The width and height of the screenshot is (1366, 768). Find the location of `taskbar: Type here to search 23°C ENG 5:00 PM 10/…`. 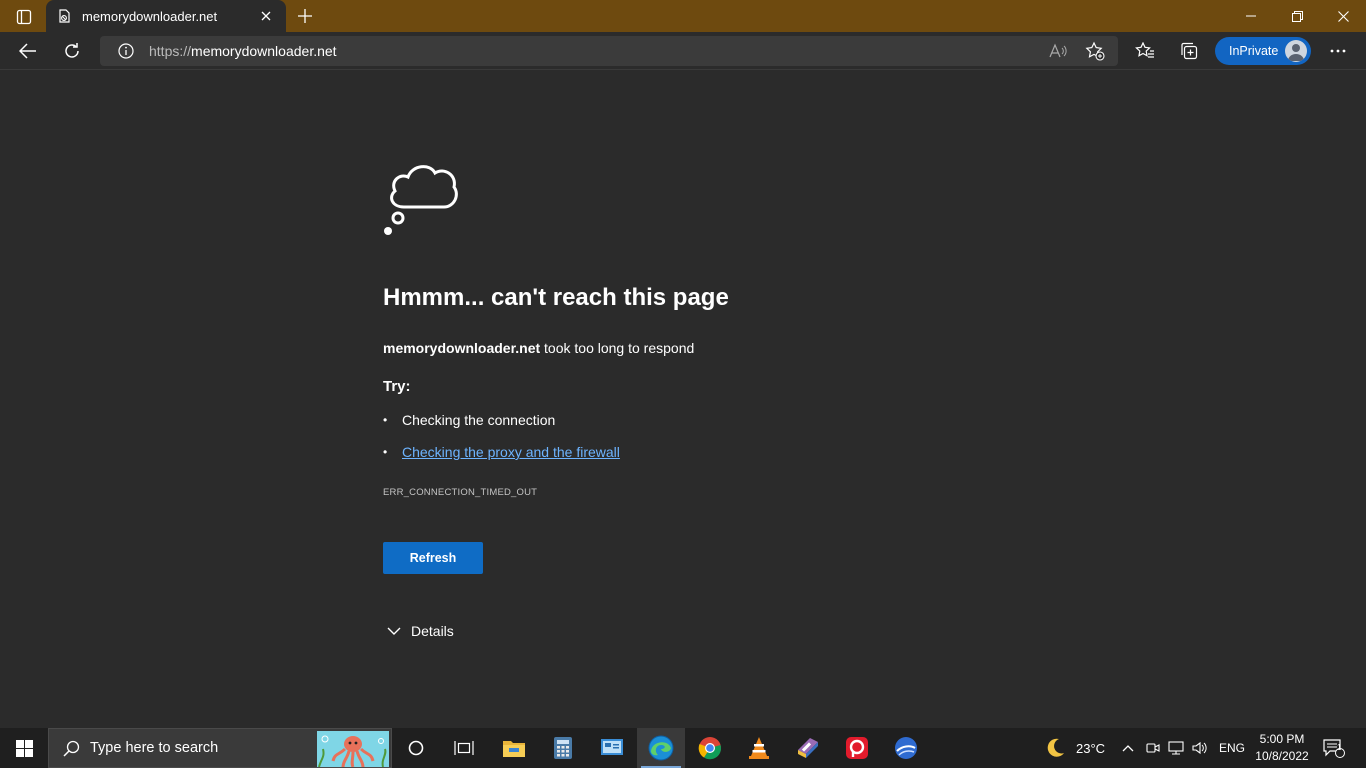

taskbar: Type here to search 23°C ENG 5:00 PM 10/… is located at coordinates (683, 748).